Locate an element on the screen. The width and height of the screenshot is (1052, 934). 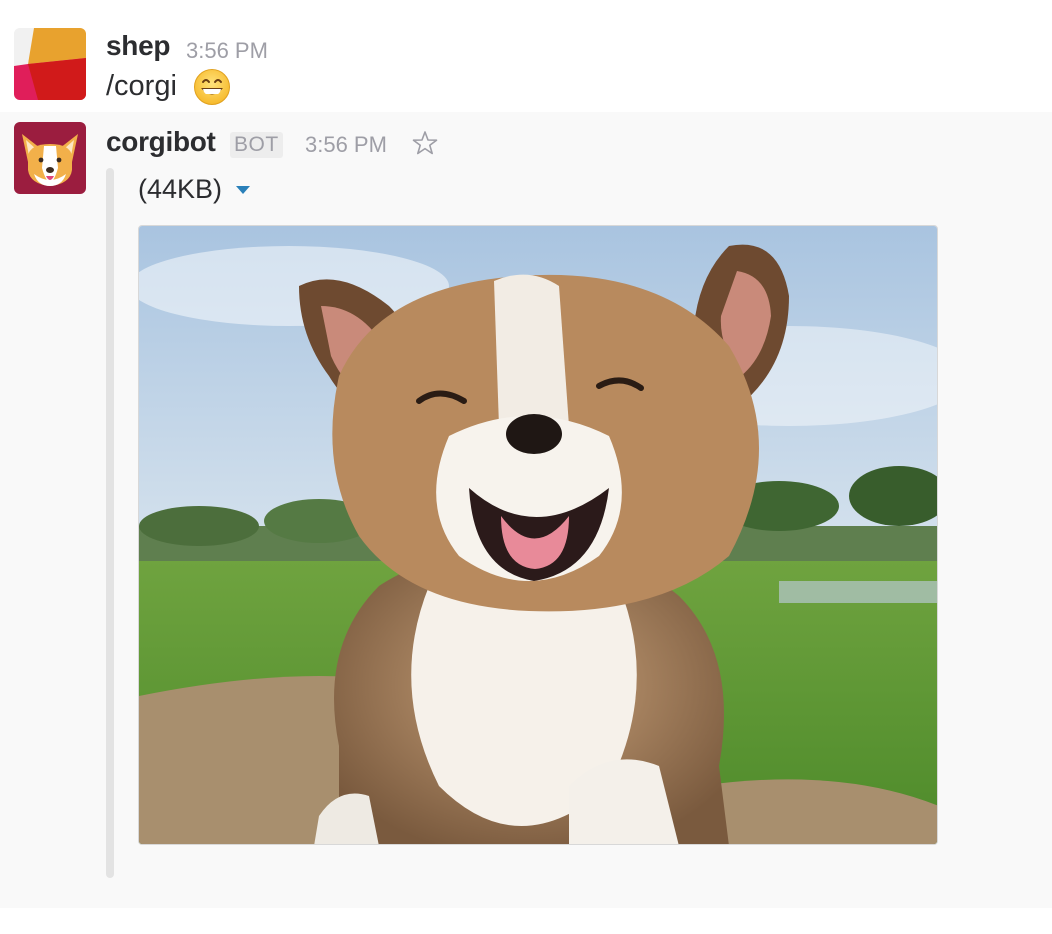
file-size: (44KB) is located at coordinates (180, 189).